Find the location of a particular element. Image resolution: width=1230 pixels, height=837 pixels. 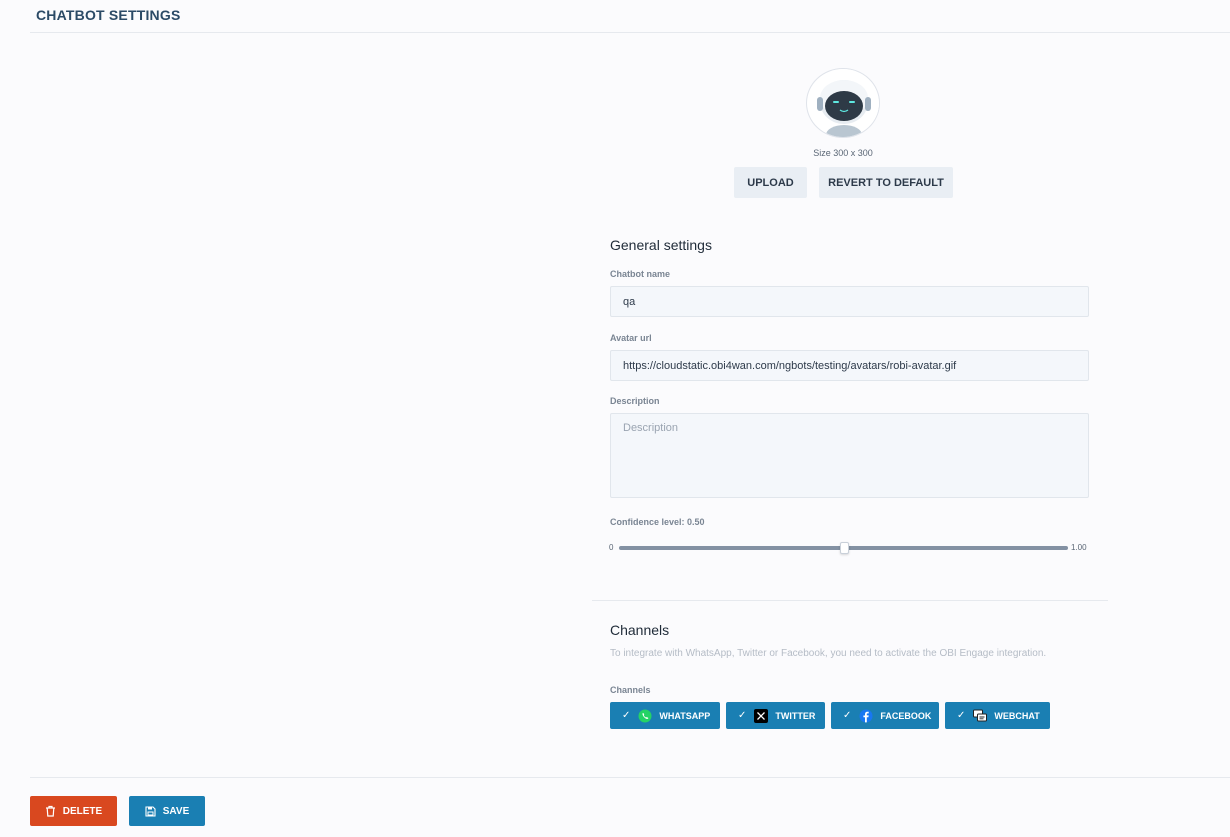

description-label: Description is located at coordinates (635, 401).